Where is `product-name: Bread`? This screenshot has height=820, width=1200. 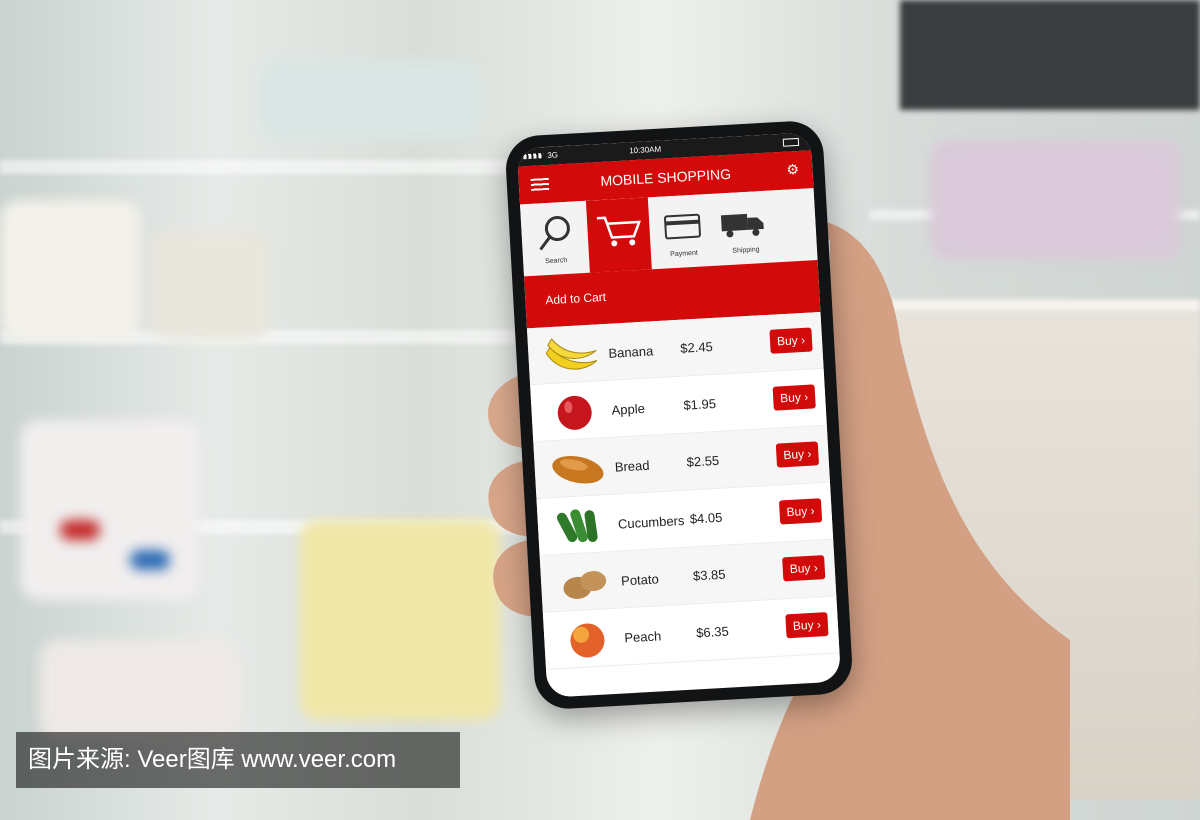
product-name: Bread is located at coordinates (632, 466).